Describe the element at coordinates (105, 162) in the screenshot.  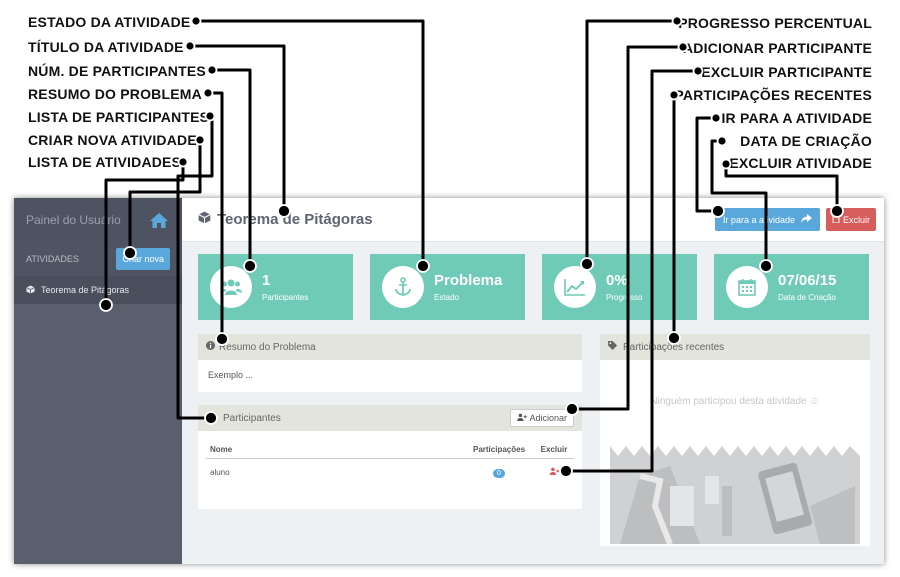
I see `annotation-label: LISTA DE ATIVIDADES` at that location.